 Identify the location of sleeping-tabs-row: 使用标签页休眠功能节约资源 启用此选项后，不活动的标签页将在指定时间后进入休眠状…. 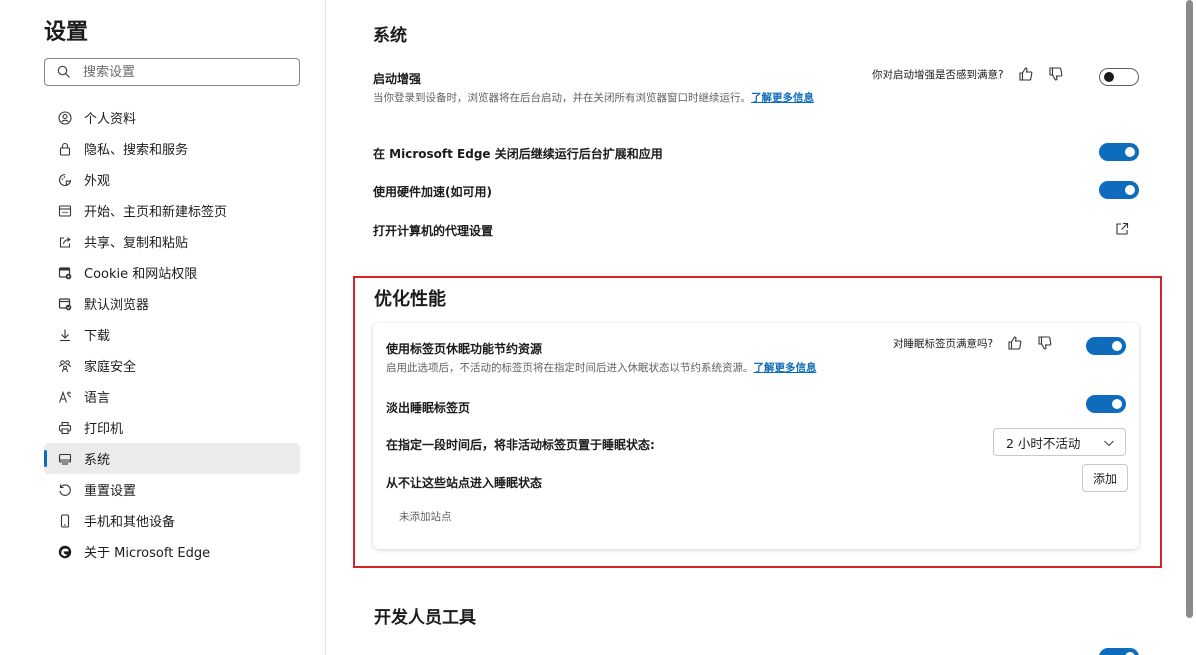
(646, 357).